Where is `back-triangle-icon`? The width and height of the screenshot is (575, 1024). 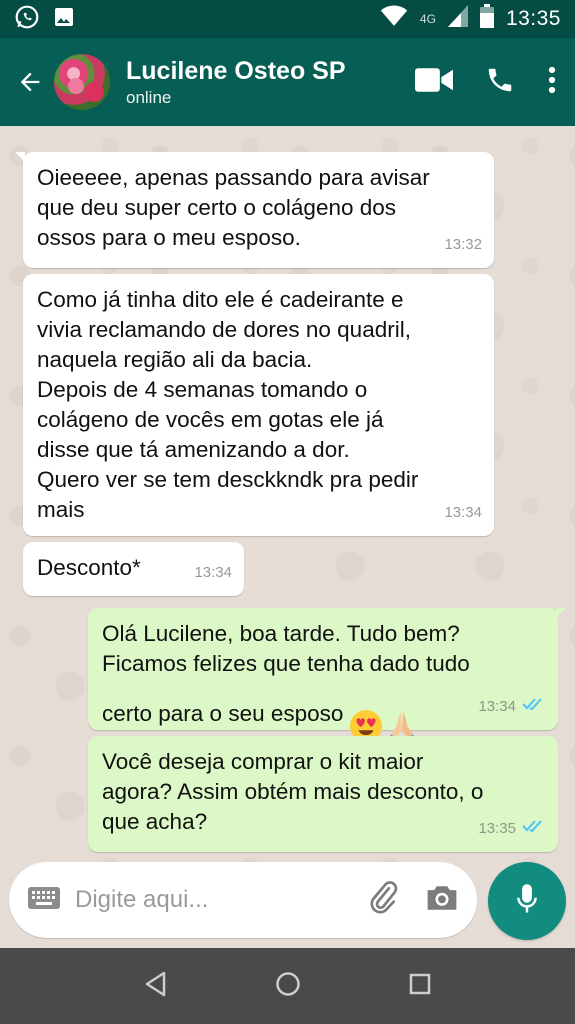
back-triangle-icon is located at coordinates (156, 986).